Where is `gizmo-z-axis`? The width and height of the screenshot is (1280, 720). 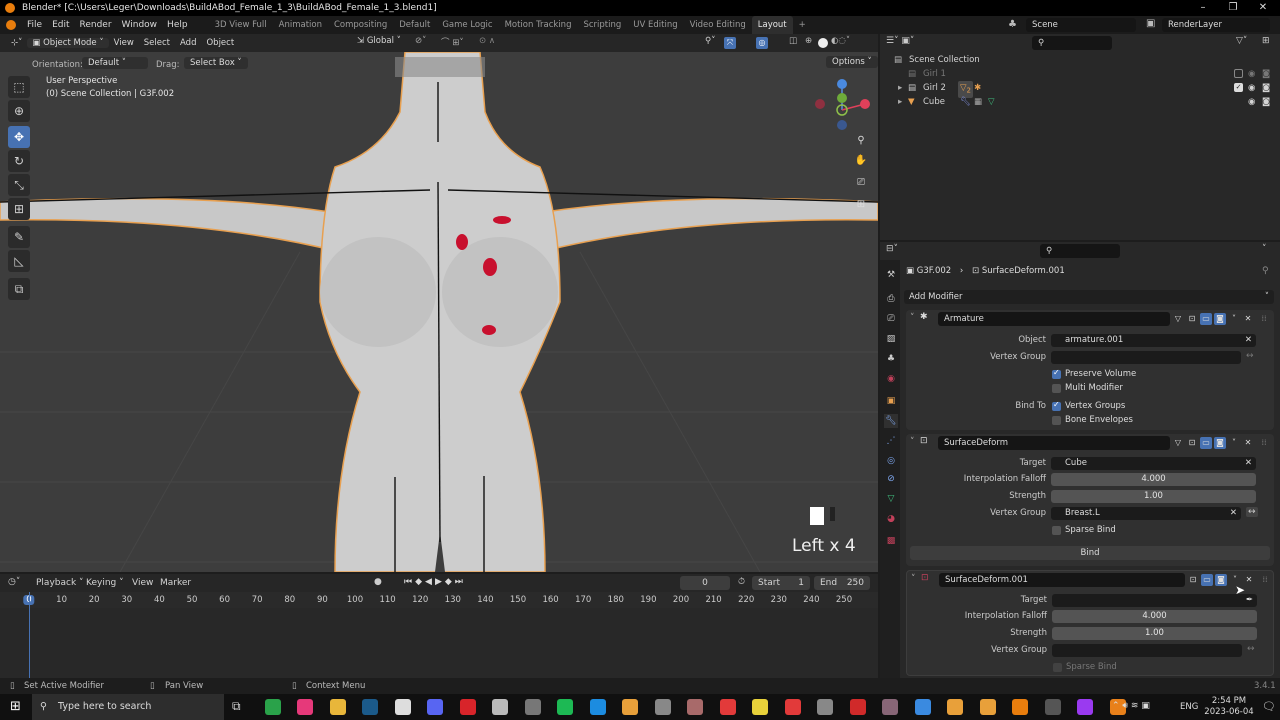
gizmo-z-axis is located at coordinates (842, 84).